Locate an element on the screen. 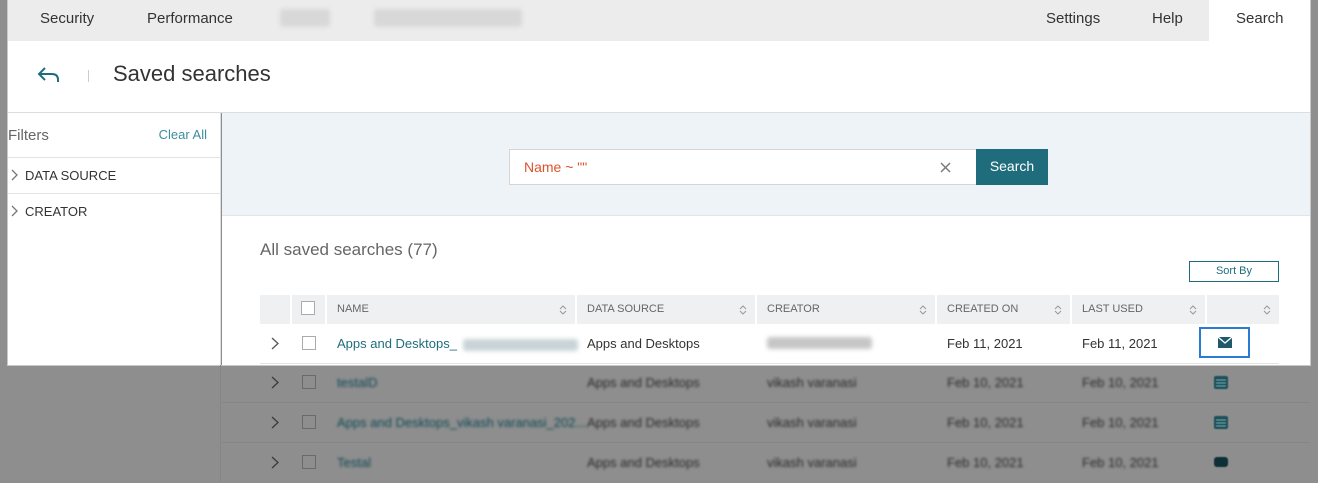 The height and width of the screenshot is (483, 1318). th-actions is located at coordinates (1243, 309).